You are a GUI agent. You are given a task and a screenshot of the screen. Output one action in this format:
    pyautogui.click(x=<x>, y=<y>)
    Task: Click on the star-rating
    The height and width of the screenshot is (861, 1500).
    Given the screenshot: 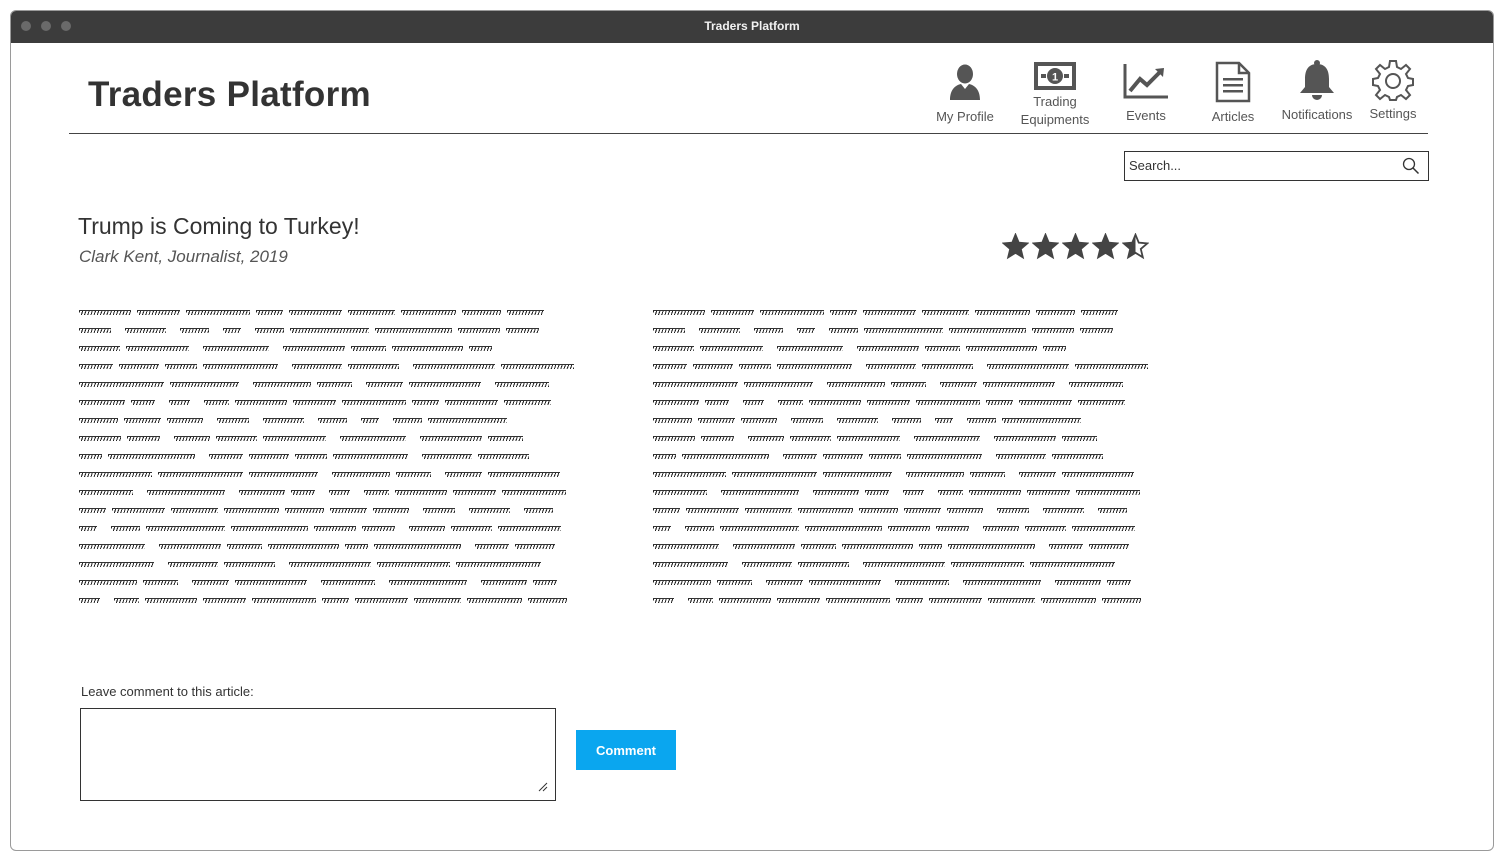 What is the action you would take?
    pyautogui.click(x=1075, y=246)
    